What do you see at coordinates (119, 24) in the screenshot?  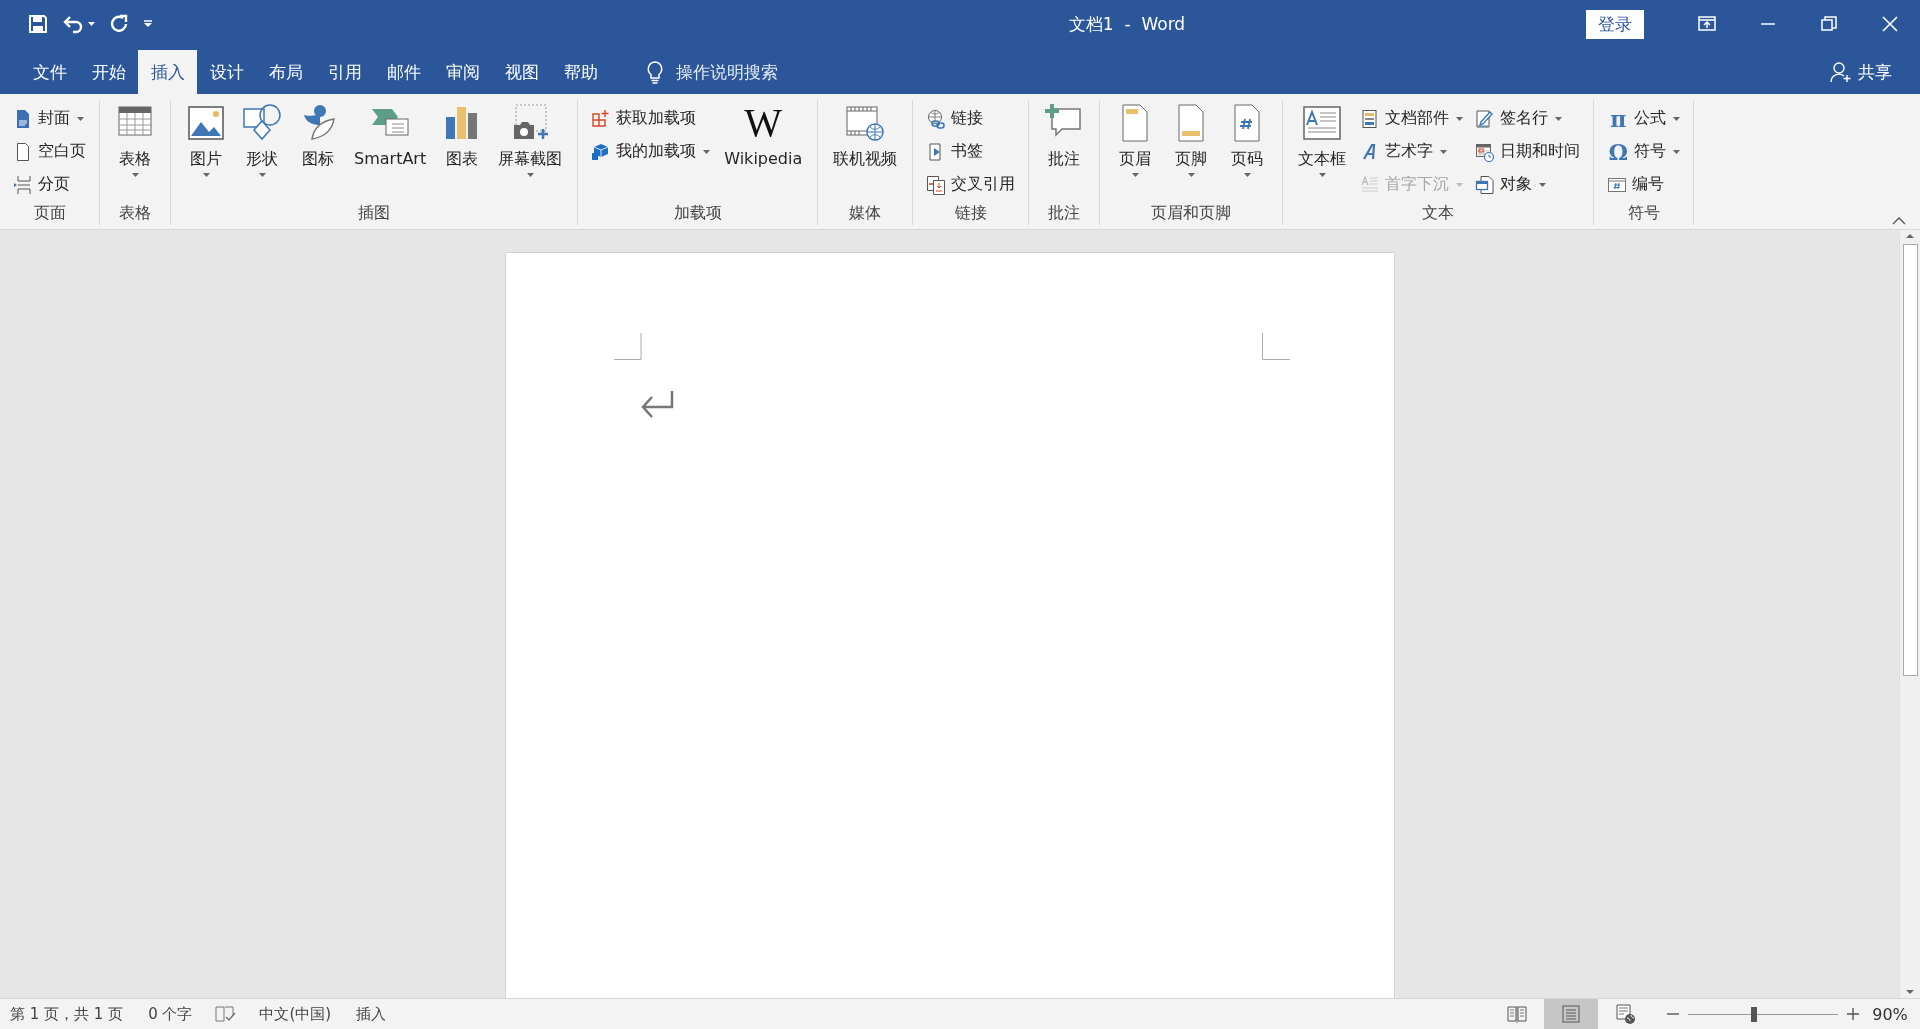 I see `redo-icon` at bounding box center [119, 24].